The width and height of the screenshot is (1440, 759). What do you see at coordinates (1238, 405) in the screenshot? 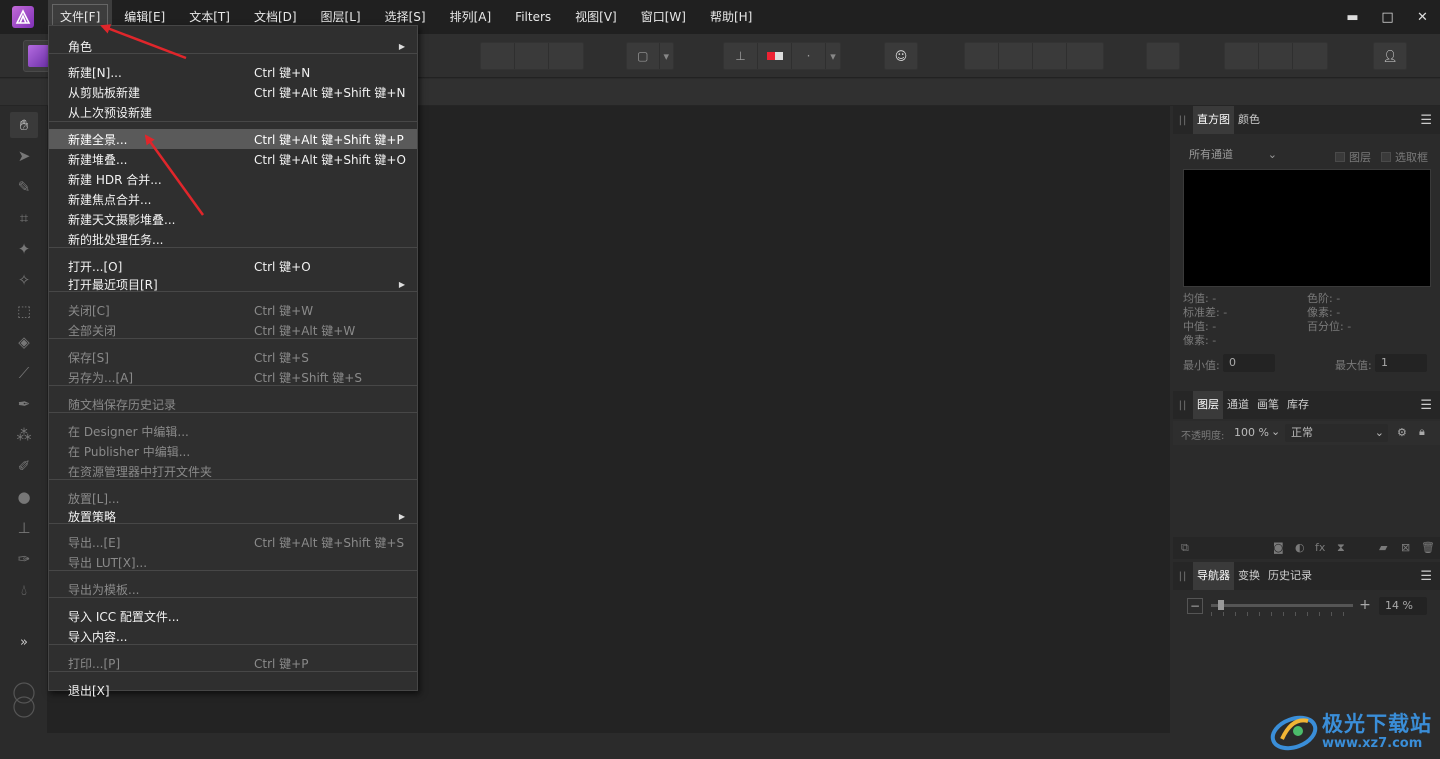
I see `tab-channels: 通道` at bounding box center [1238, 405].